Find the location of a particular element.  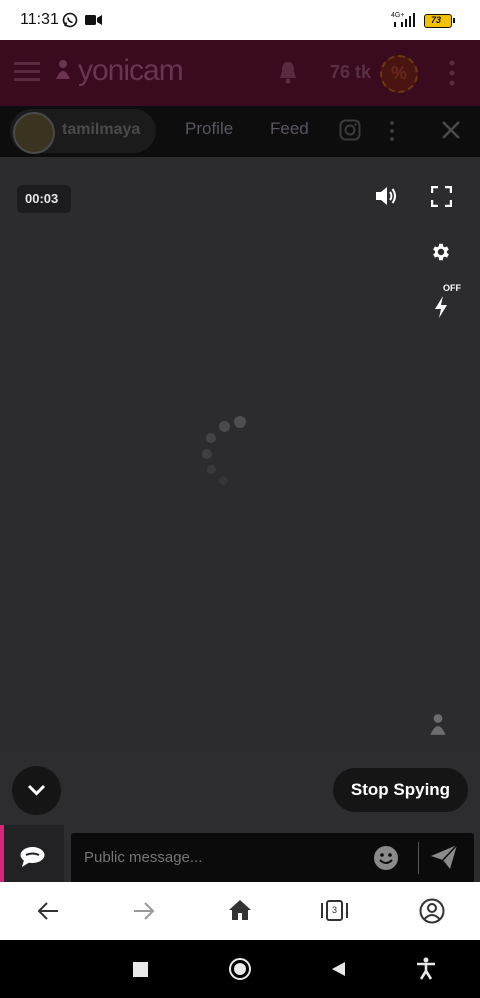

chat-toggle-button is located at coordinates (32, 853).